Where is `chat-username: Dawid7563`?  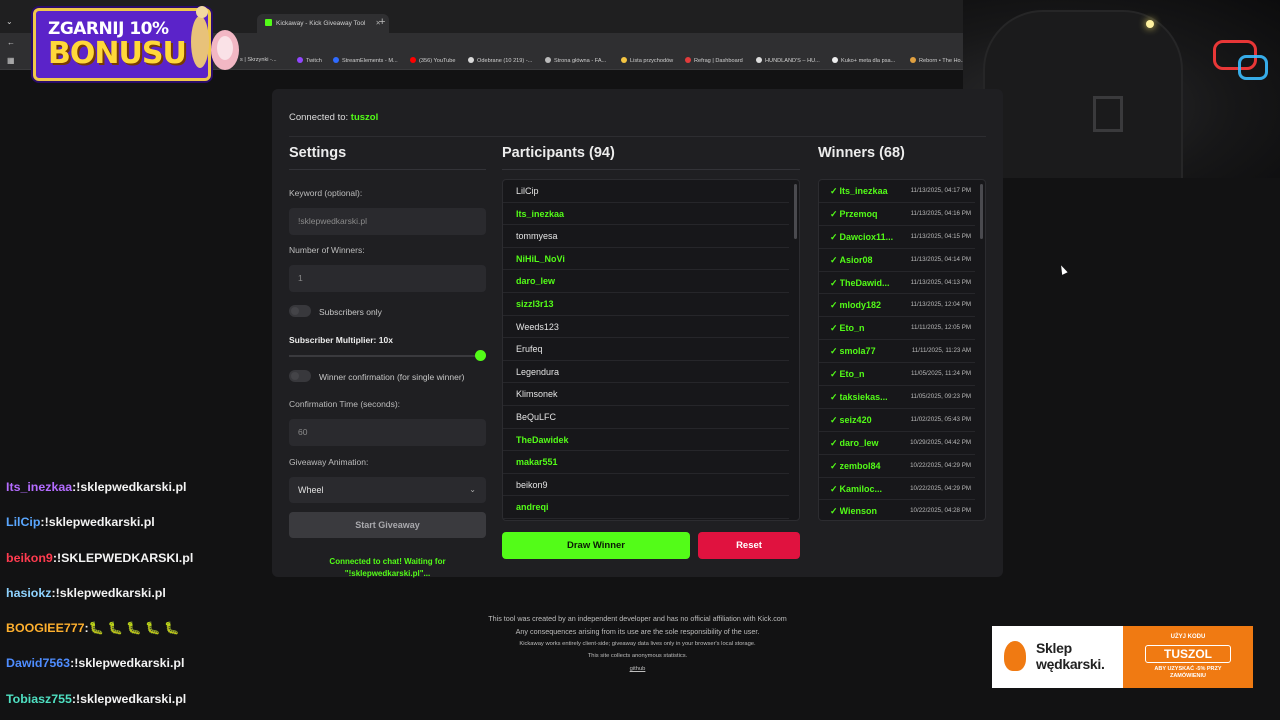 chat-username: Dawid7563 is located at coordinates (38, 663).